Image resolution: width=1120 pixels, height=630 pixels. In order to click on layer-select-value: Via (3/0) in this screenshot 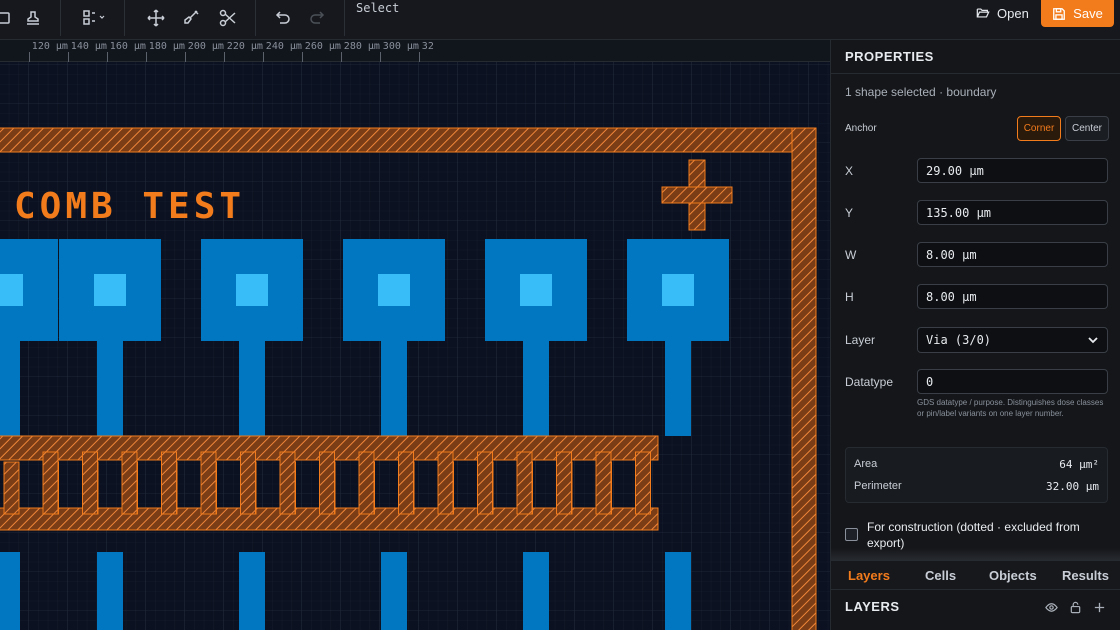, I will do `click(959, 340)`.